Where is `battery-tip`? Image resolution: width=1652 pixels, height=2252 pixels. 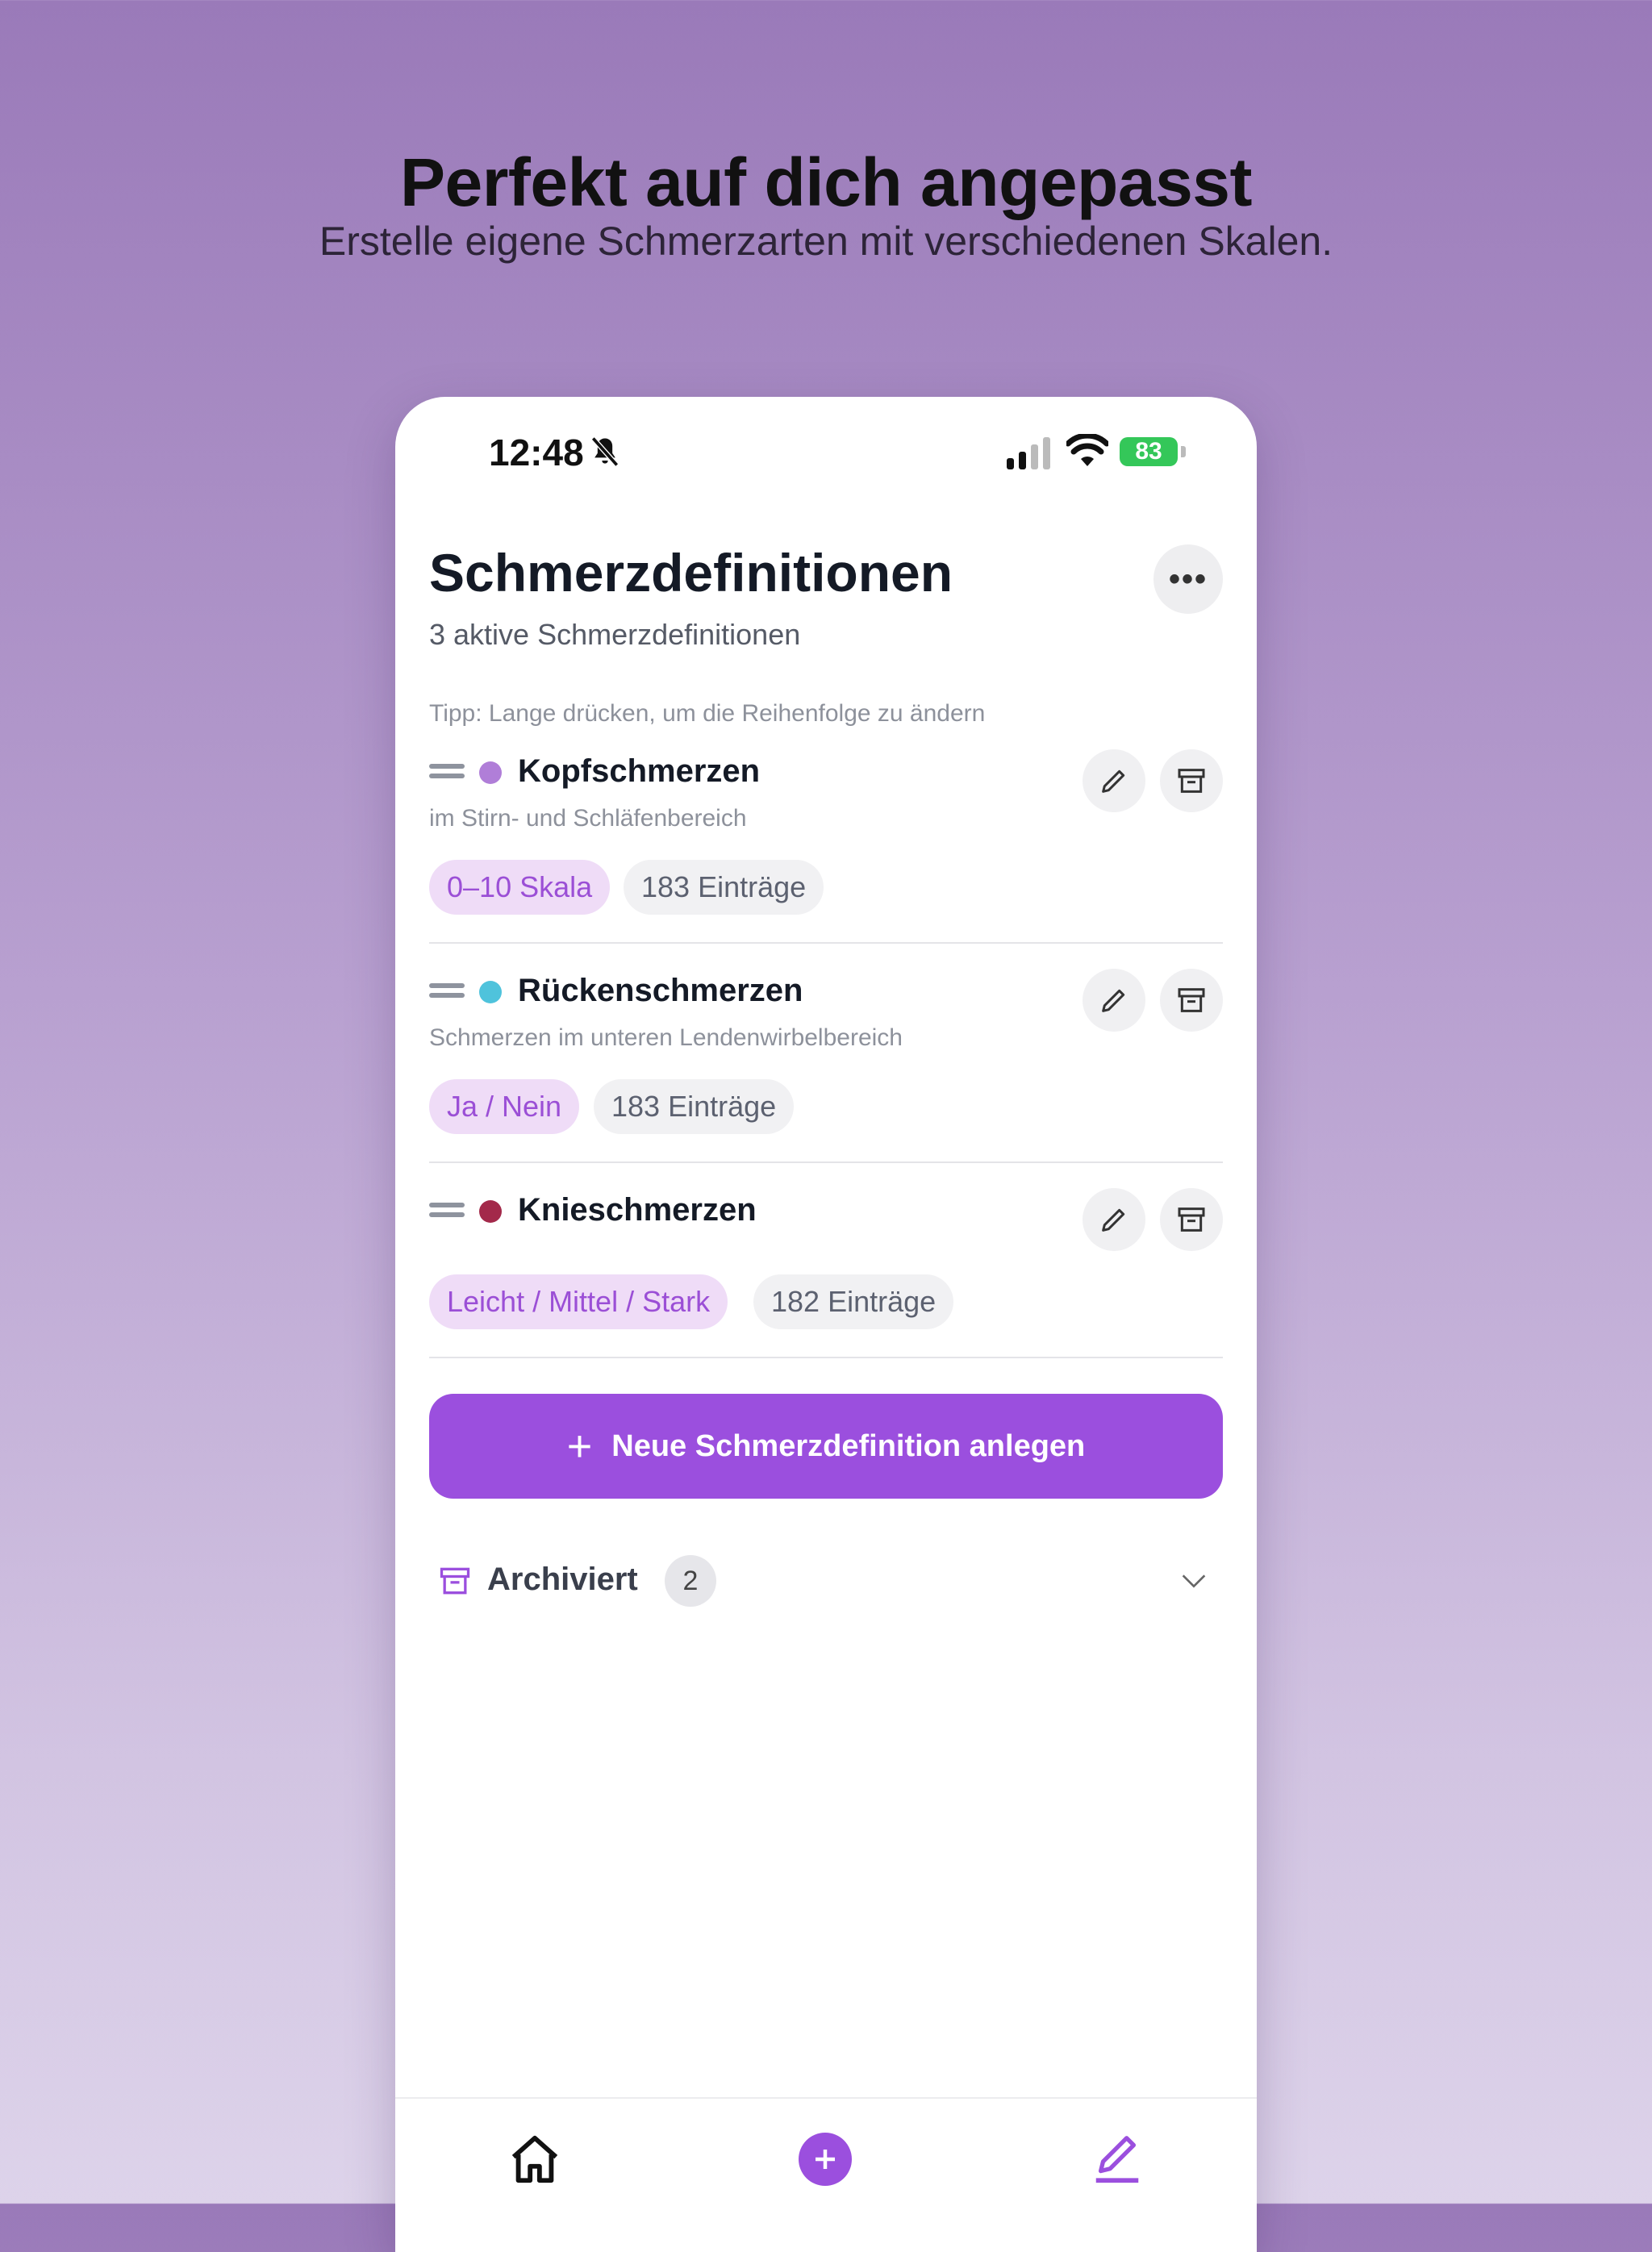
battery-tip is located at coordinates (1183, 451).